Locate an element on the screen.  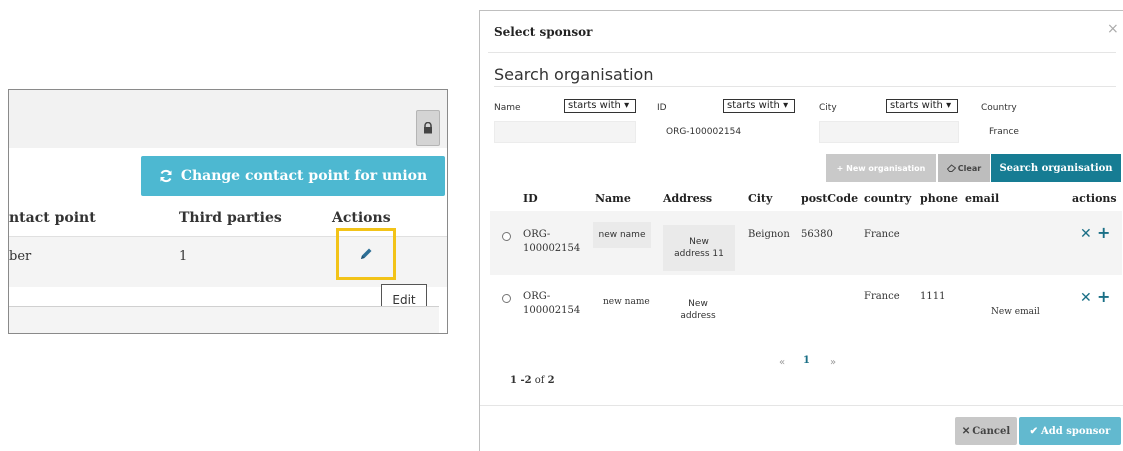
clear-label: Clear is located at coordinates (969, 168).